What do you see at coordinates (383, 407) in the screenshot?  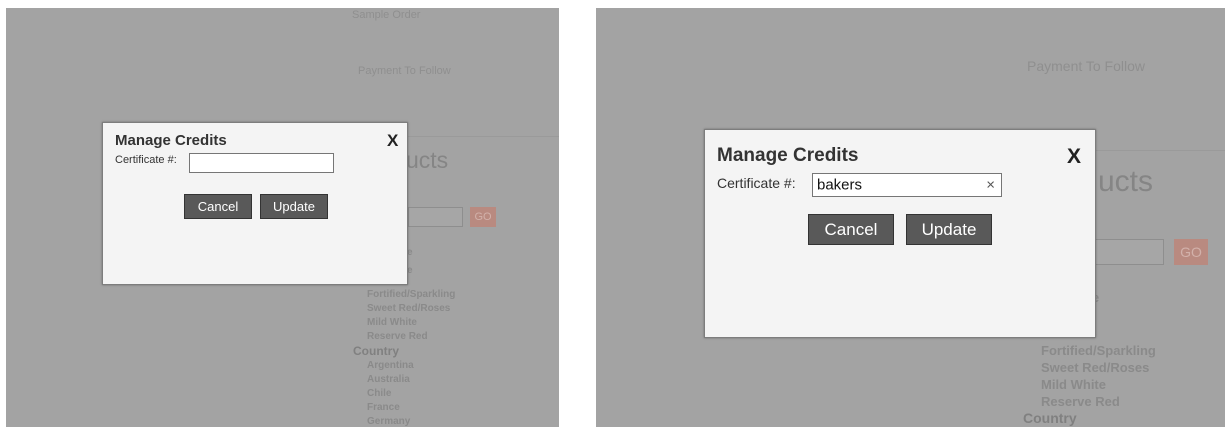 I see `country-item: France` at bounding box center [383, 407].